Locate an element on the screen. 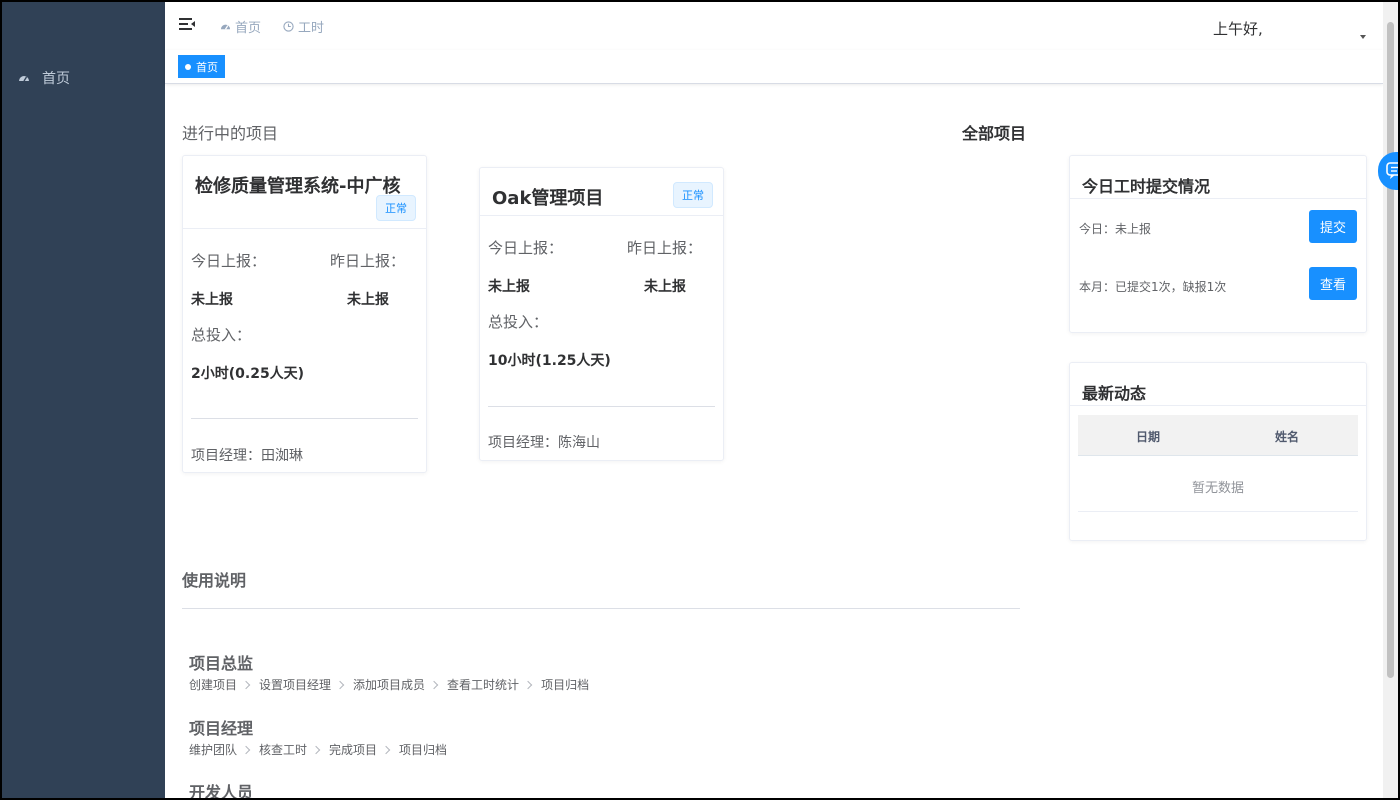 The width and height of the screenshot is (1400, 800). hamburger-icon is located at coordinates (187, 24).